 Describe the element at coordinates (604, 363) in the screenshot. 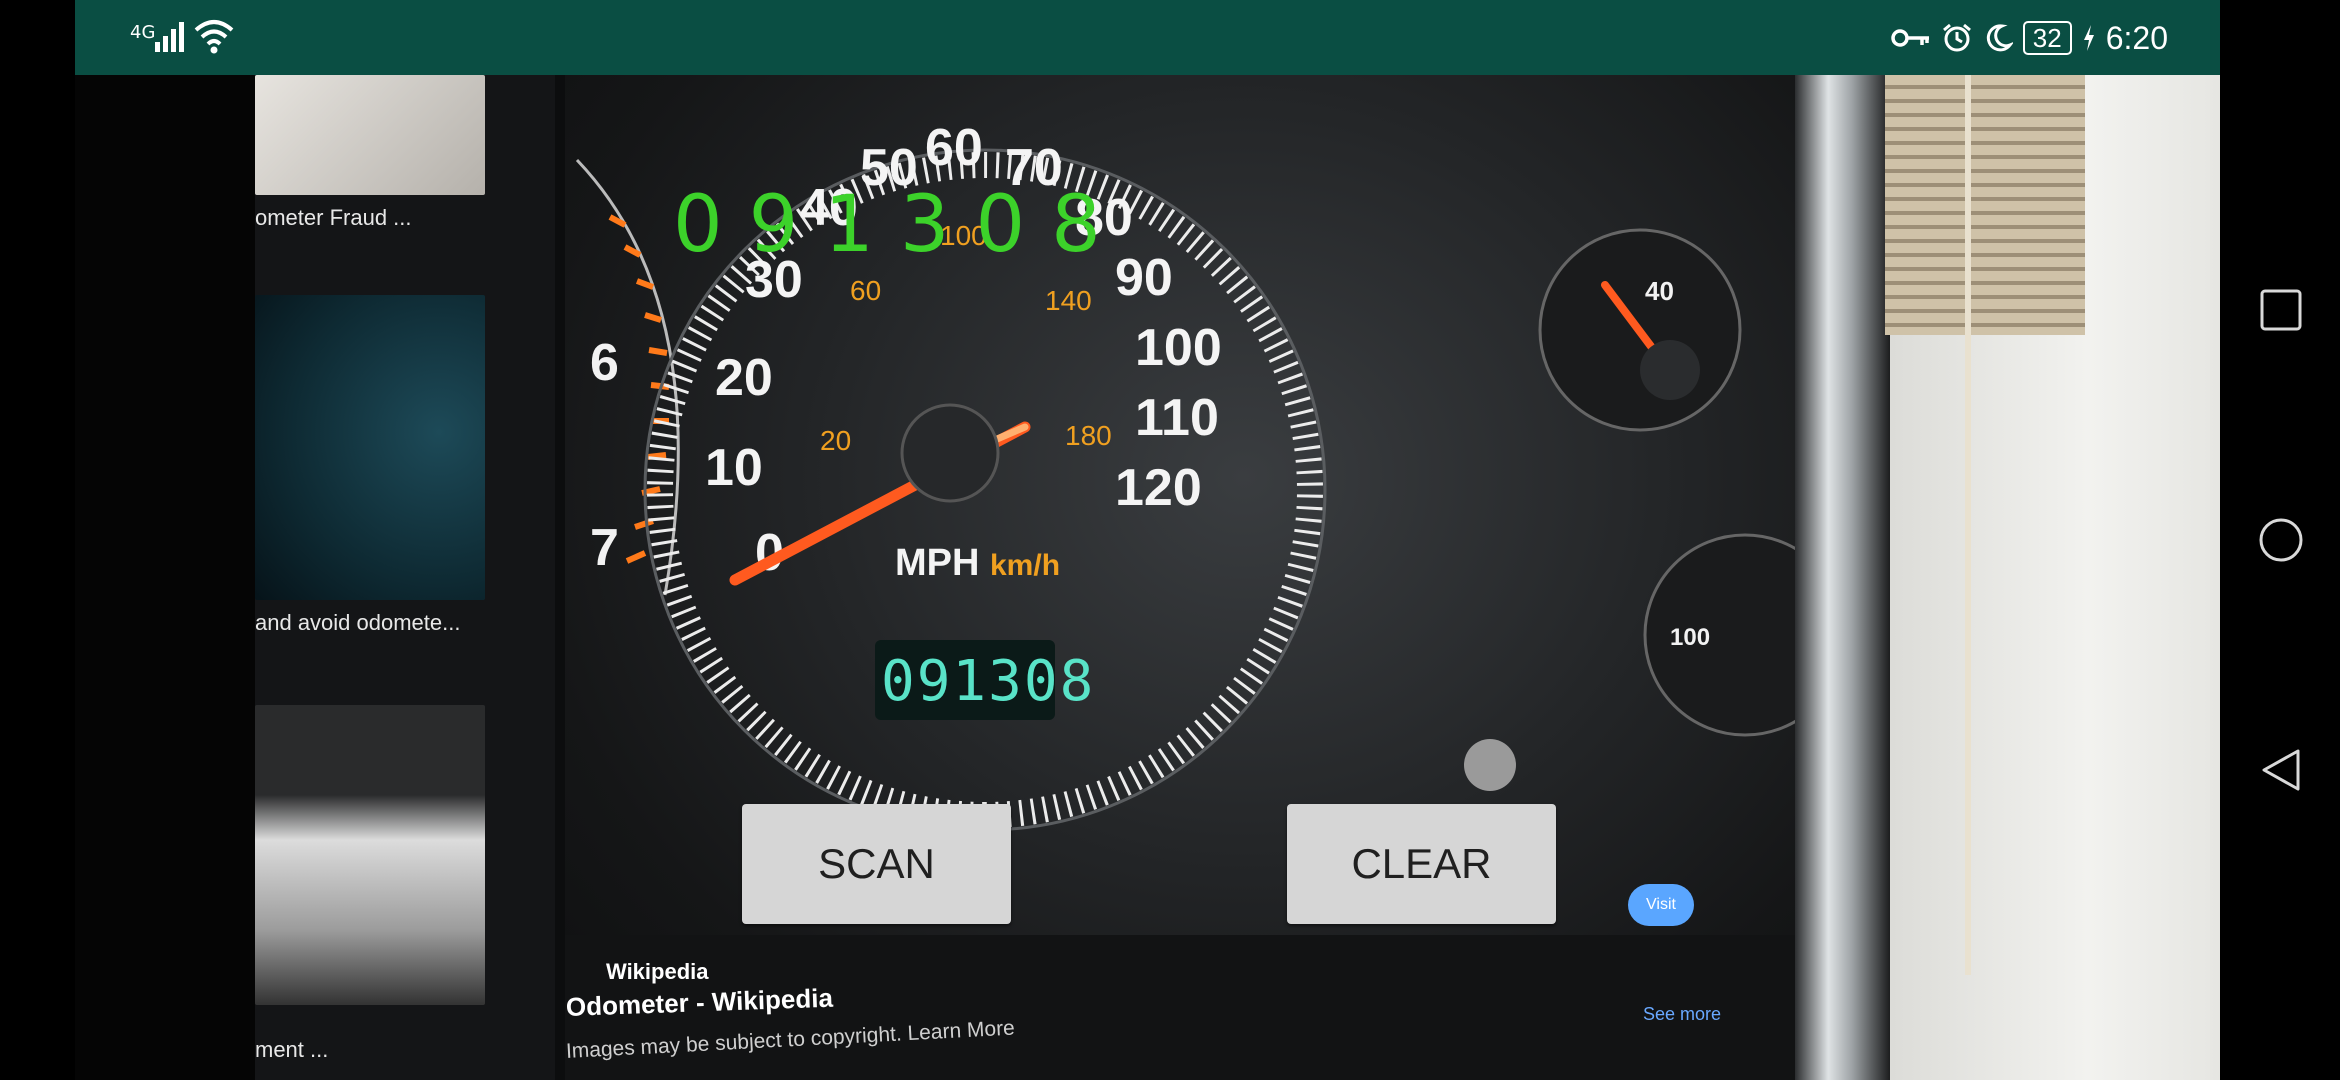

I see `tach-label: 6` at that location.